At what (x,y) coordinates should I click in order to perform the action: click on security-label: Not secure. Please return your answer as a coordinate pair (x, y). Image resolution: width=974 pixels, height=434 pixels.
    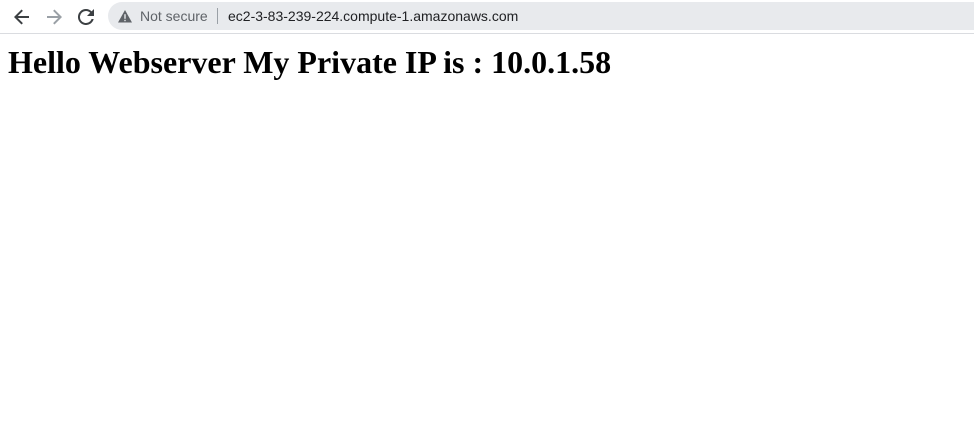
    Looking at the image, I should click on (174, 16).